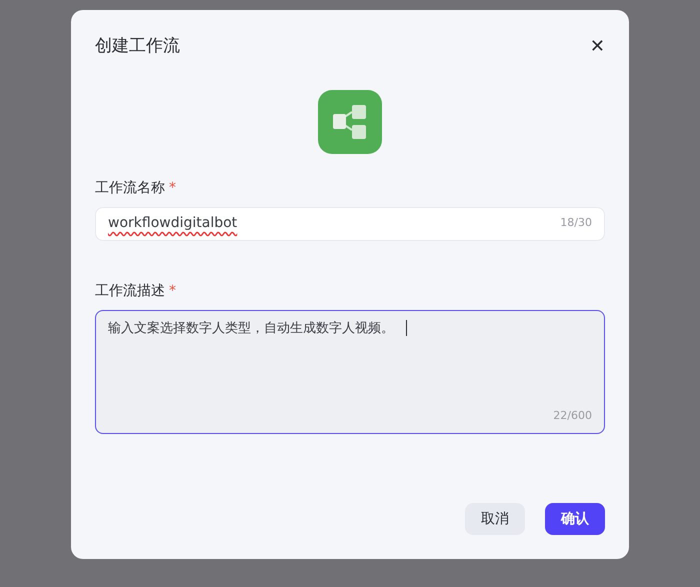 The width and height of the screenshot is (700, 587). Describe the element at coordinates (130, 291) in the screenshot. I see `field-label: 工作流描述` at that location.